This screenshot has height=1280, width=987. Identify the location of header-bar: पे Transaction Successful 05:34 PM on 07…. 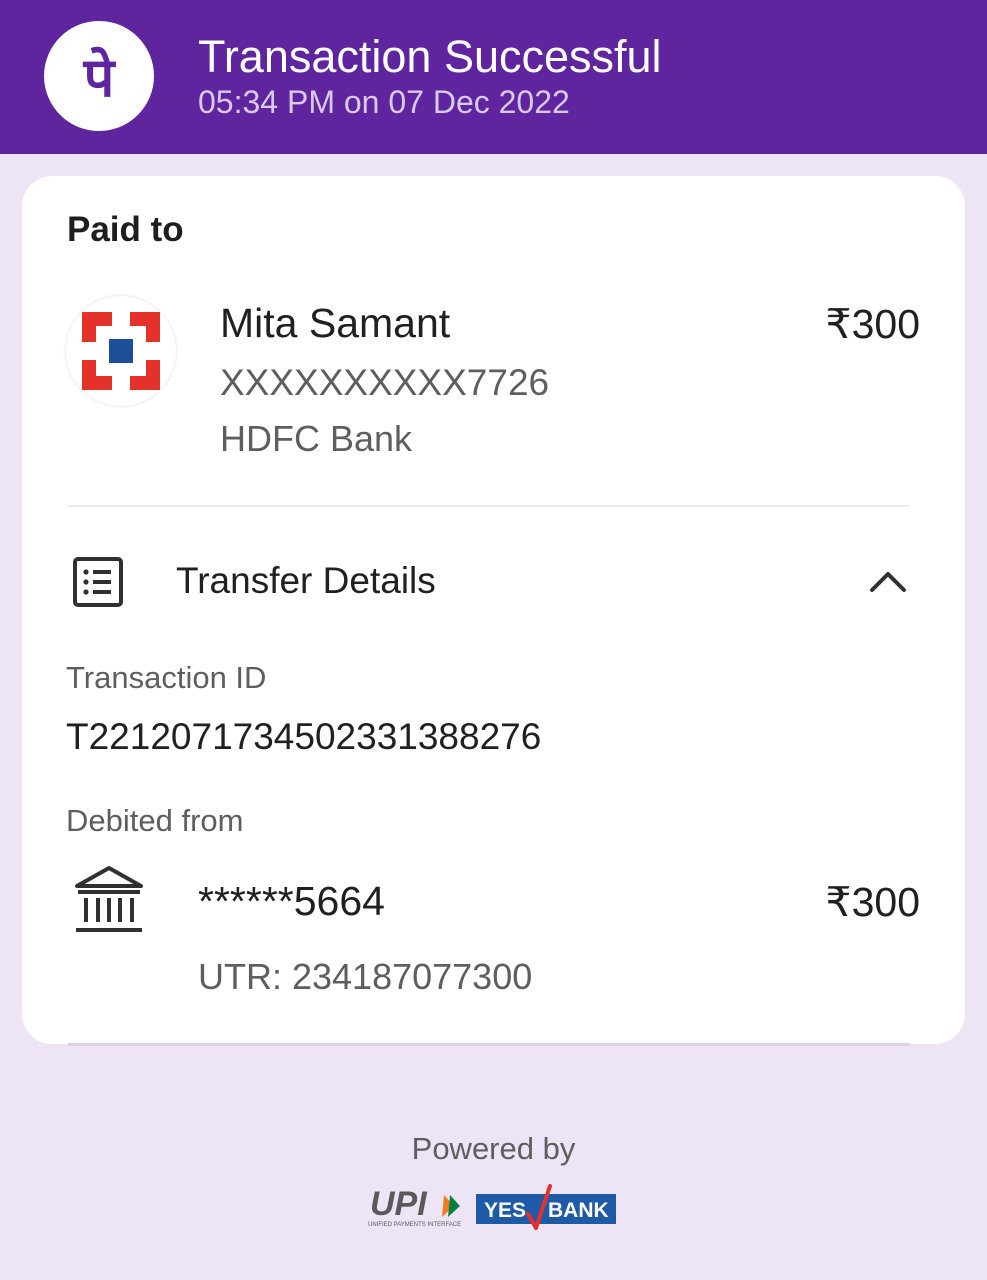
(493, 77).